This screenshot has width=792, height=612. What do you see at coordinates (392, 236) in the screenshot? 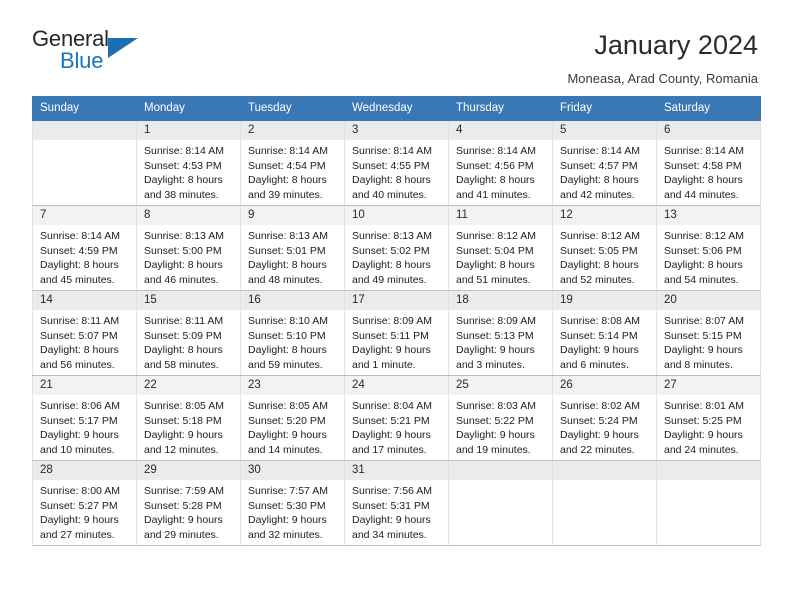
I see `sunrise-text: Sunrise: 8:13 AM` at bounding box center [392, 236].